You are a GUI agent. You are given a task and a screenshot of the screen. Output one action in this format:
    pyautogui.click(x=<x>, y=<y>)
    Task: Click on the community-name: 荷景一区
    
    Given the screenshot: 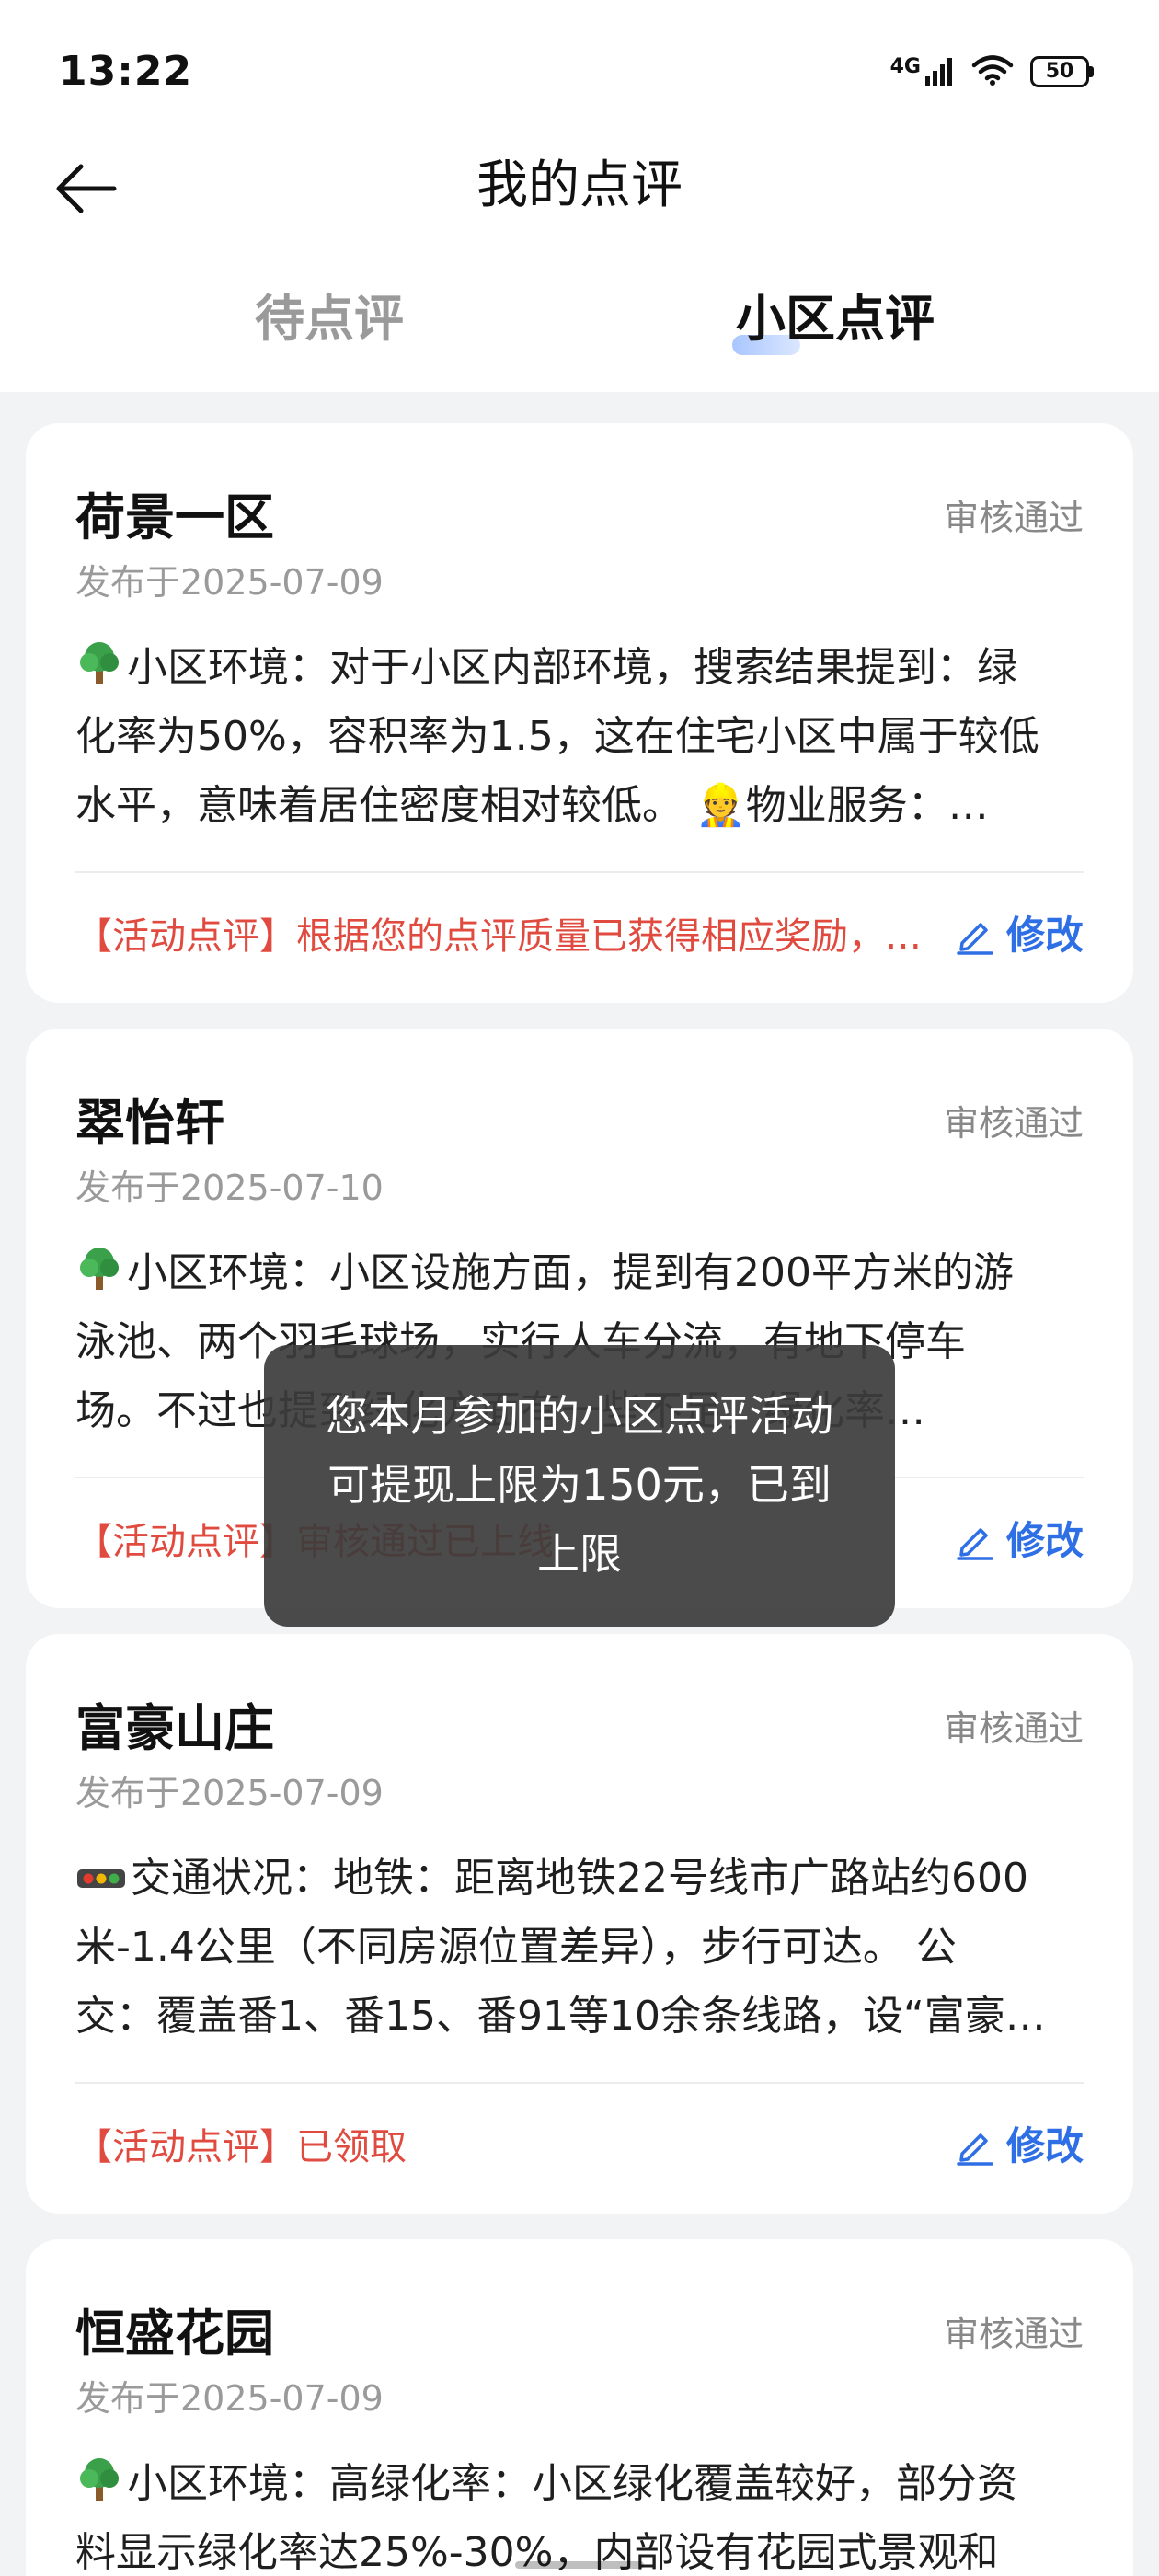 What is the action you would take?
    pyautogui.click(x=174, y=517)
    